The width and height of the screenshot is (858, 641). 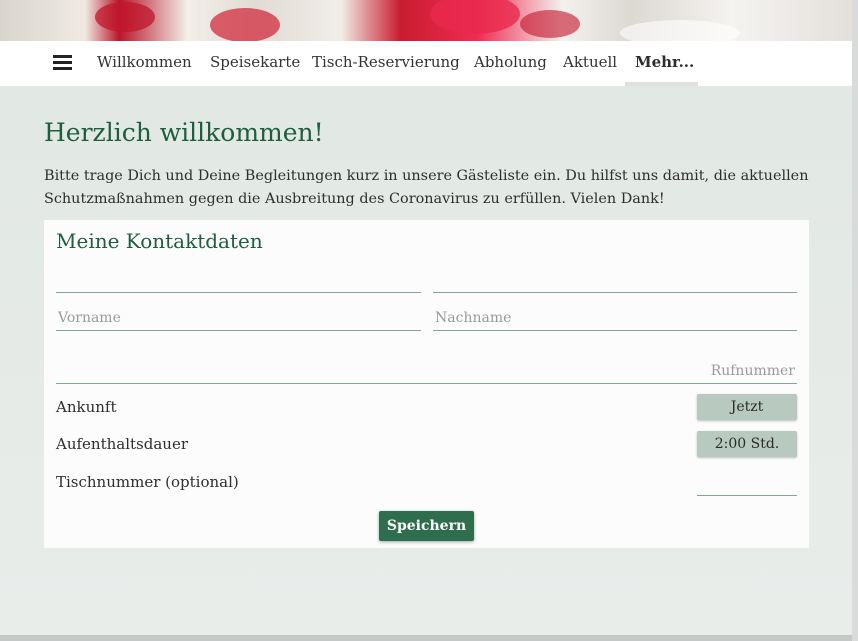 I want to click on second-blank-field, so click(x=615, y=281).